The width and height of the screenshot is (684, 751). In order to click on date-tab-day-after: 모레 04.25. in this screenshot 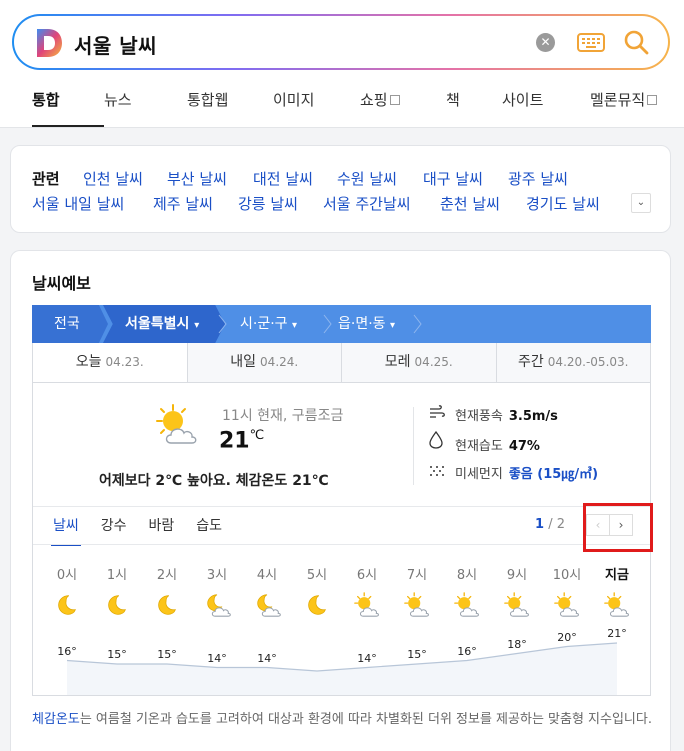, I will do `click(418, 362)`.